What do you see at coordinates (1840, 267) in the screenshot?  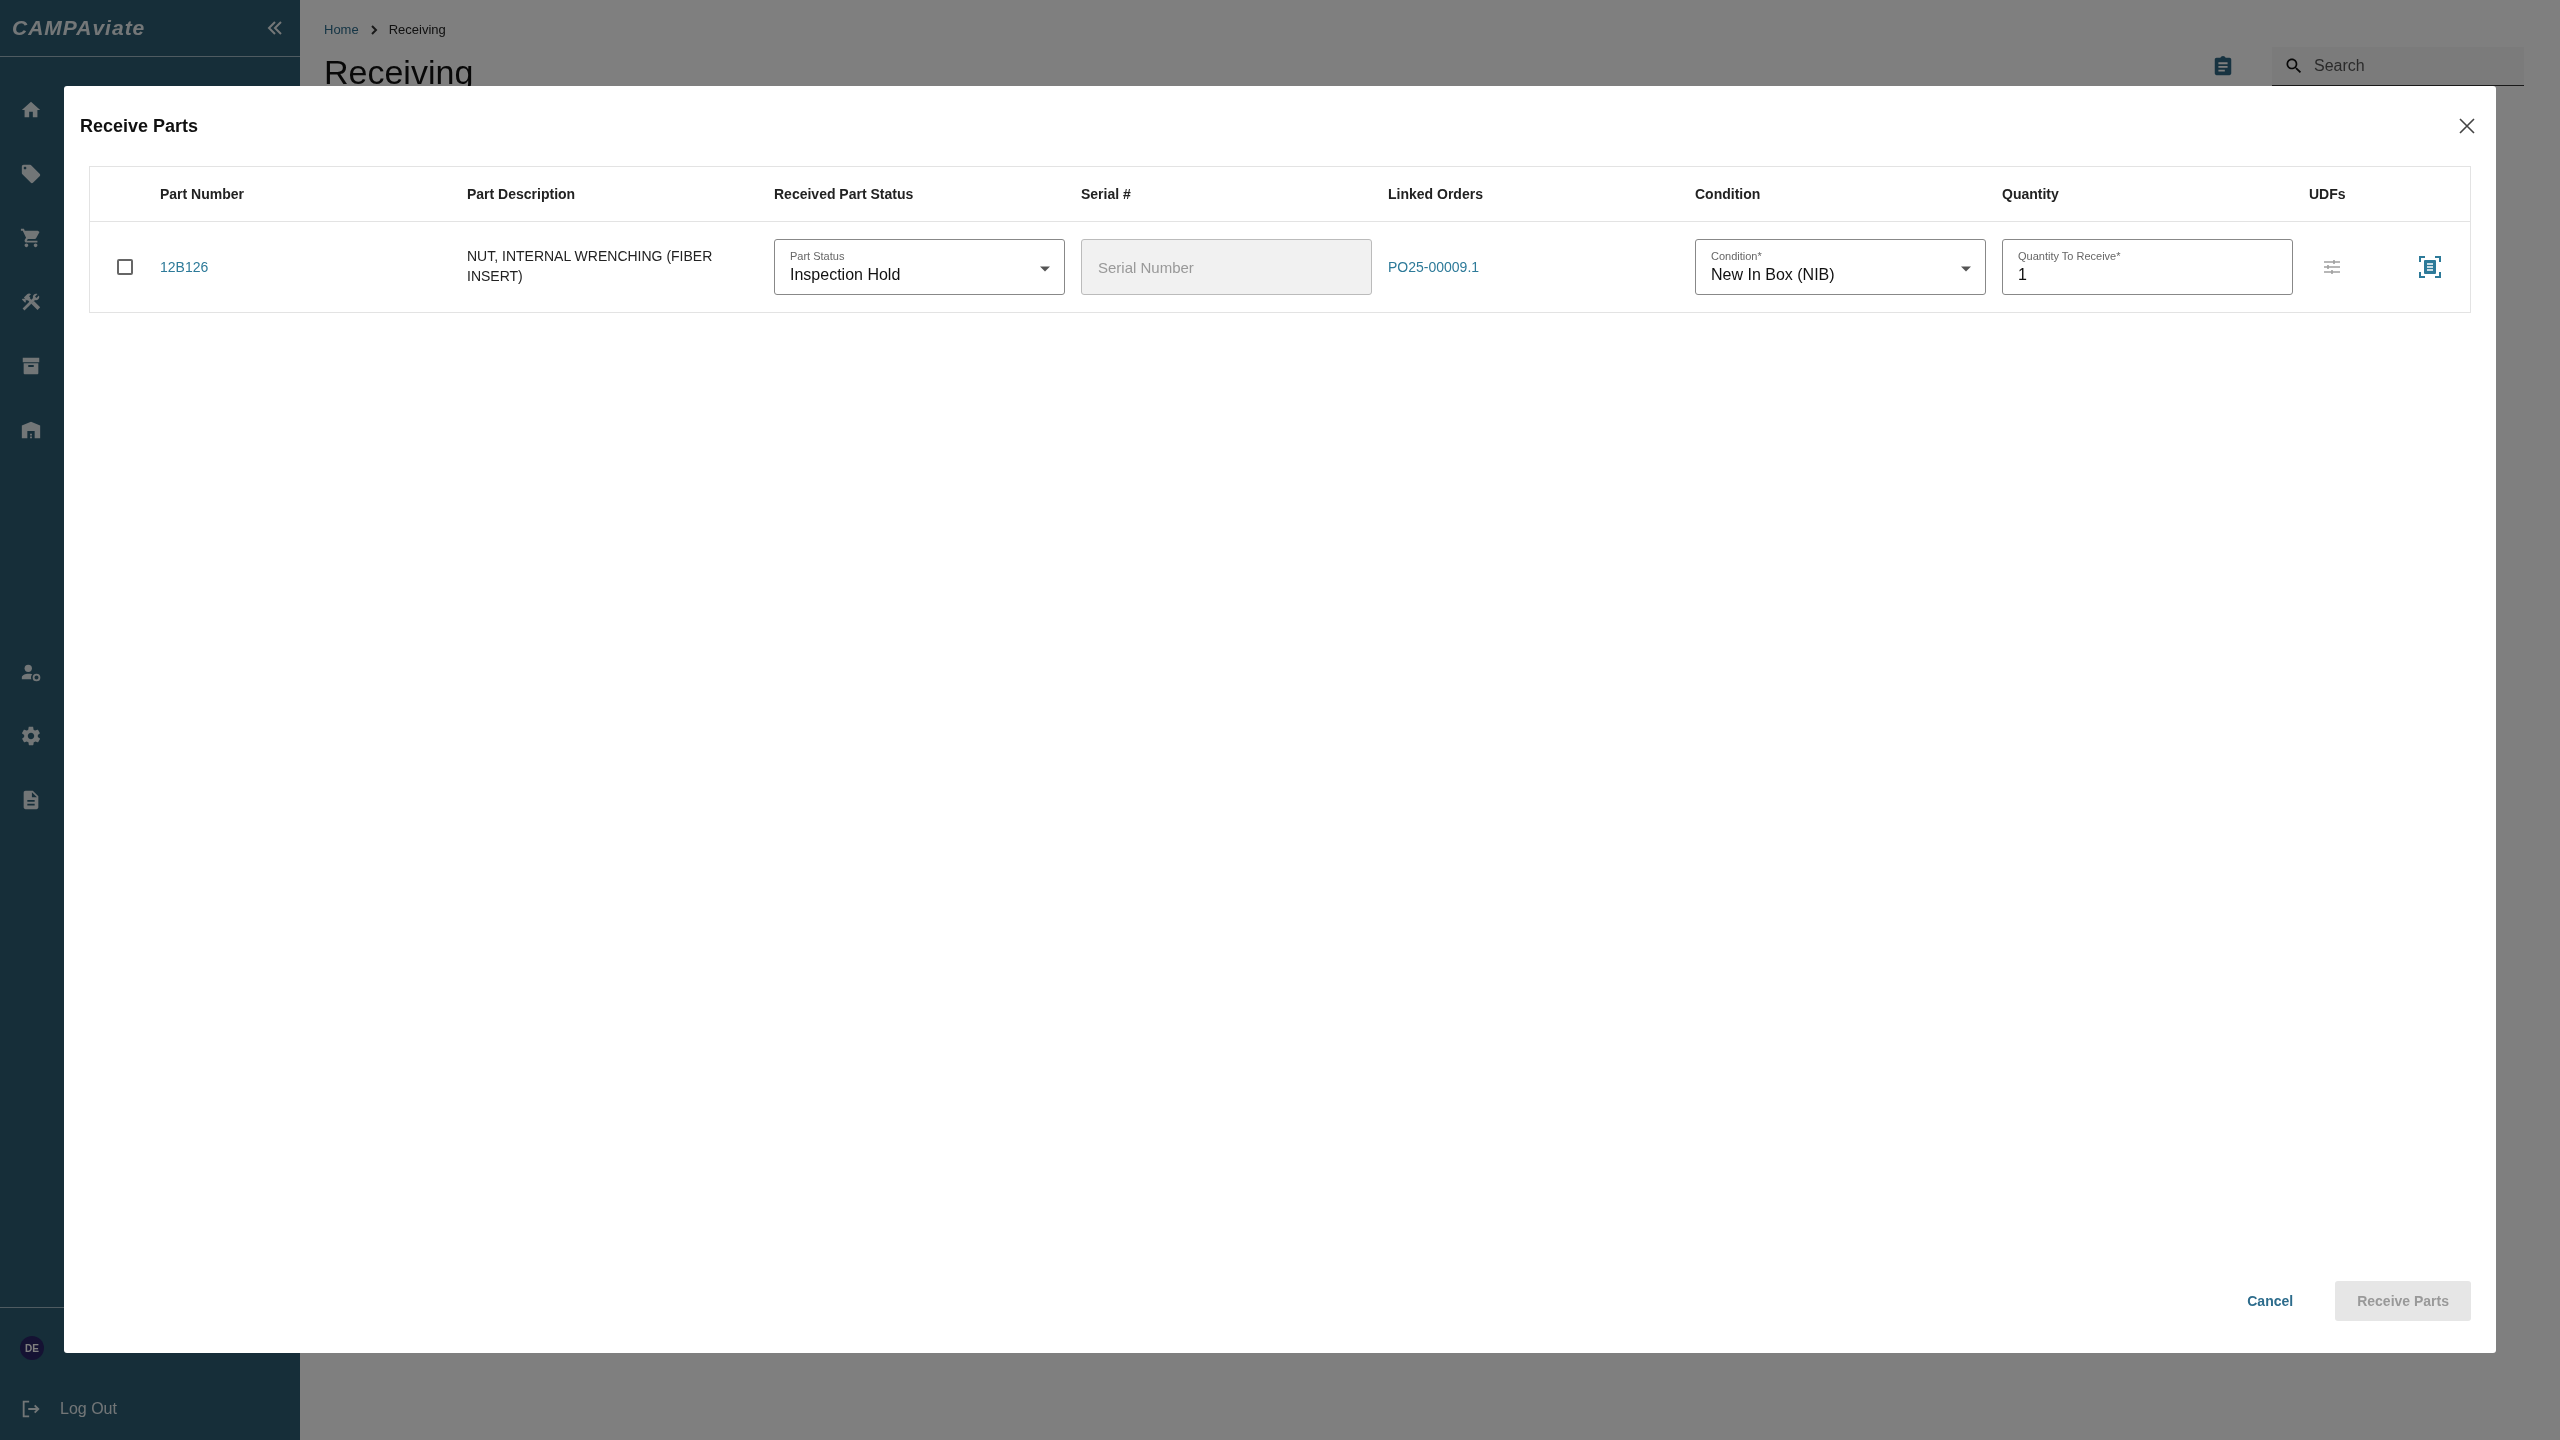 I see `condition-select: Condition* New In Box (NIB)` at bounding box center [1840, 267].